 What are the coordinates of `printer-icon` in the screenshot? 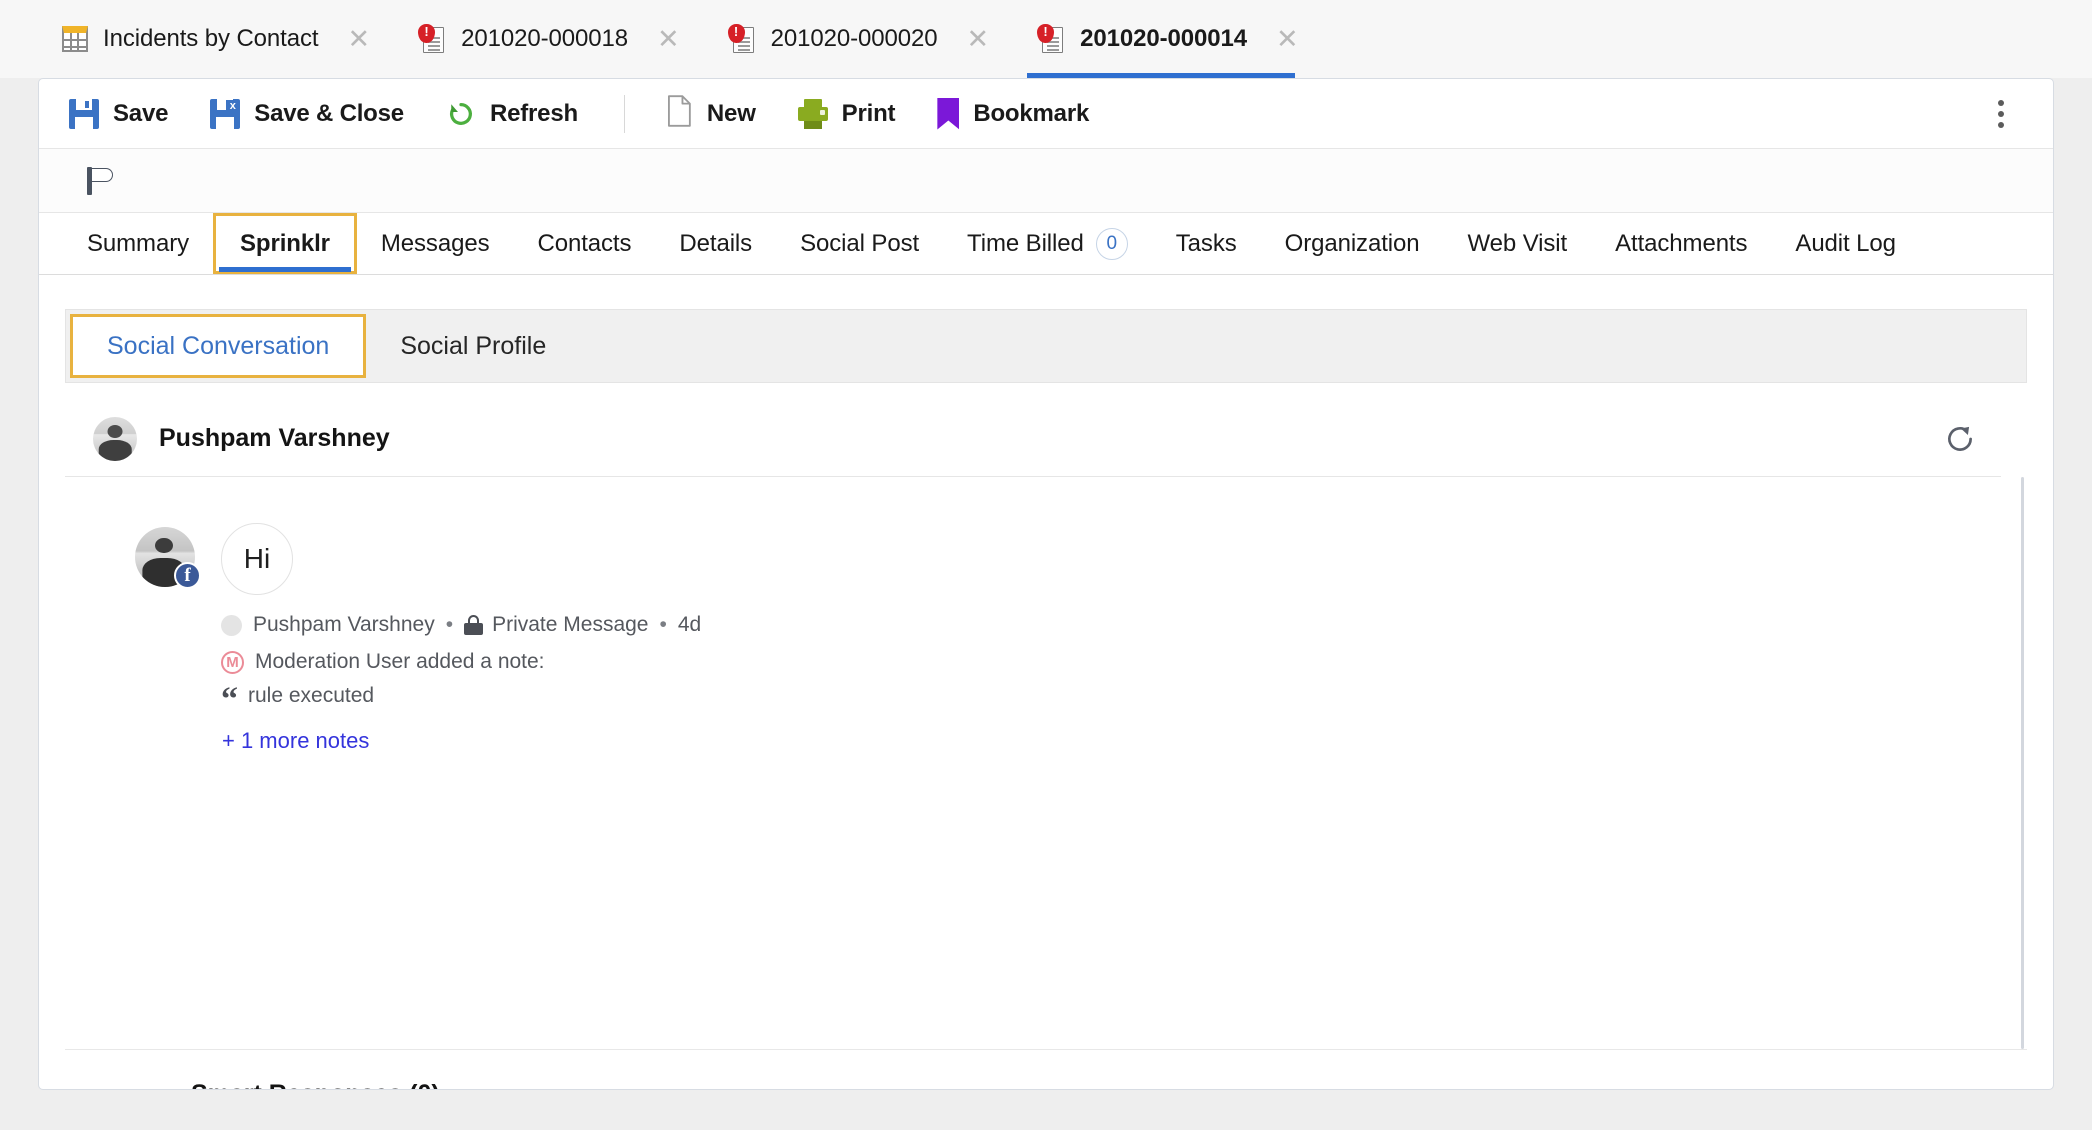 It's located at (812, 113).